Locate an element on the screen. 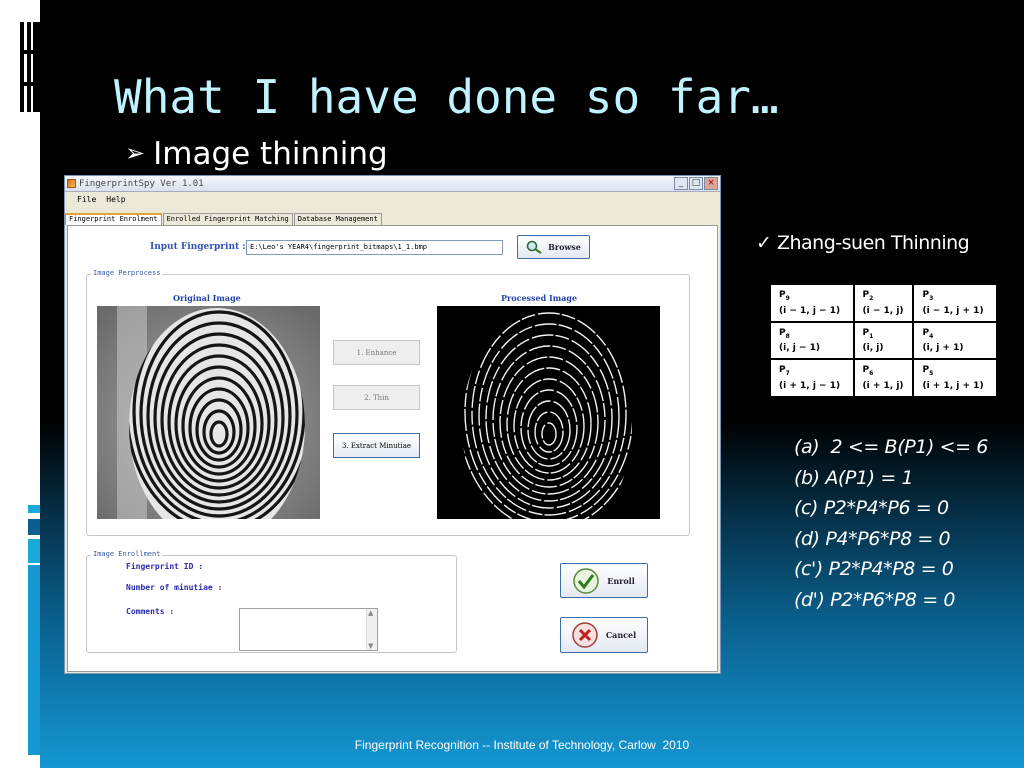 The height and width of the screenshot is (768, 1024). decor-bars-top is located at coordinates (30, 67).